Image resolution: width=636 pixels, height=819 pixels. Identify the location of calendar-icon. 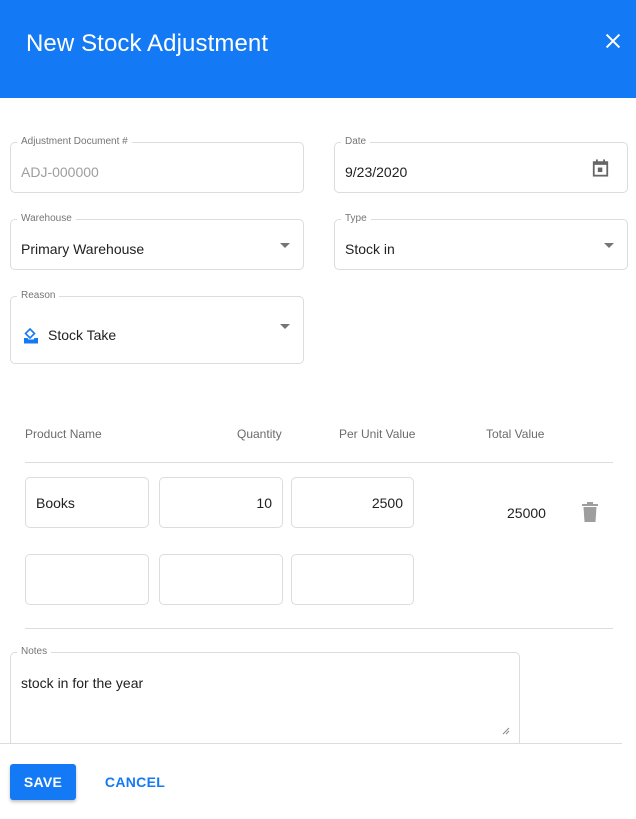
(600, 168).